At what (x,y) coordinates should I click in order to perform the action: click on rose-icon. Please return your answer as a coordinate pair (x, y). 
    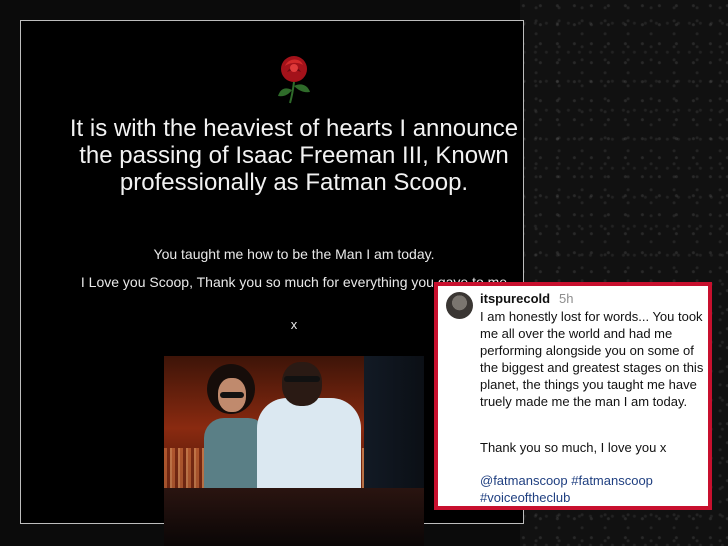
    Looking at the image, I should click on (294, 80).